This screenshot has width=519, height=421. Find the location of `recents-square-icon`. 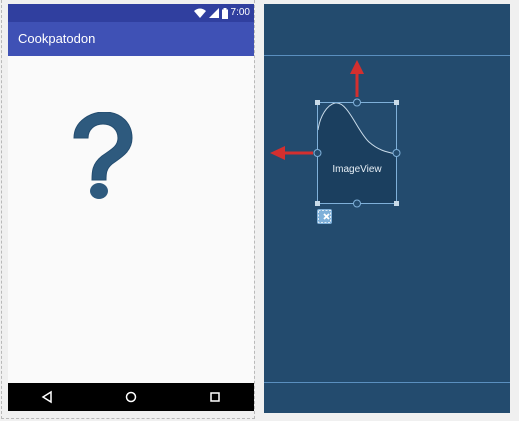

recents-square-icon is located at coordinates (215, 397).